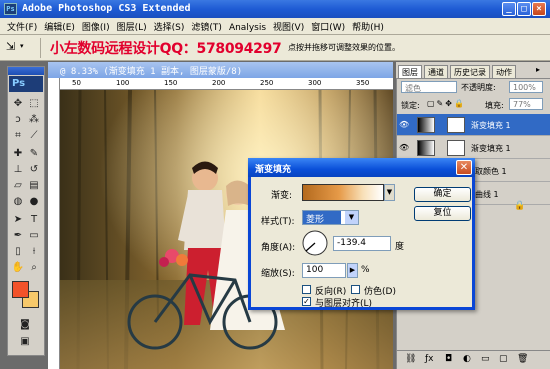  What do you see at coordinates (526, 87) in the screenshot?
I see `opacity-input: 100%` at bounding box center [526, 87].